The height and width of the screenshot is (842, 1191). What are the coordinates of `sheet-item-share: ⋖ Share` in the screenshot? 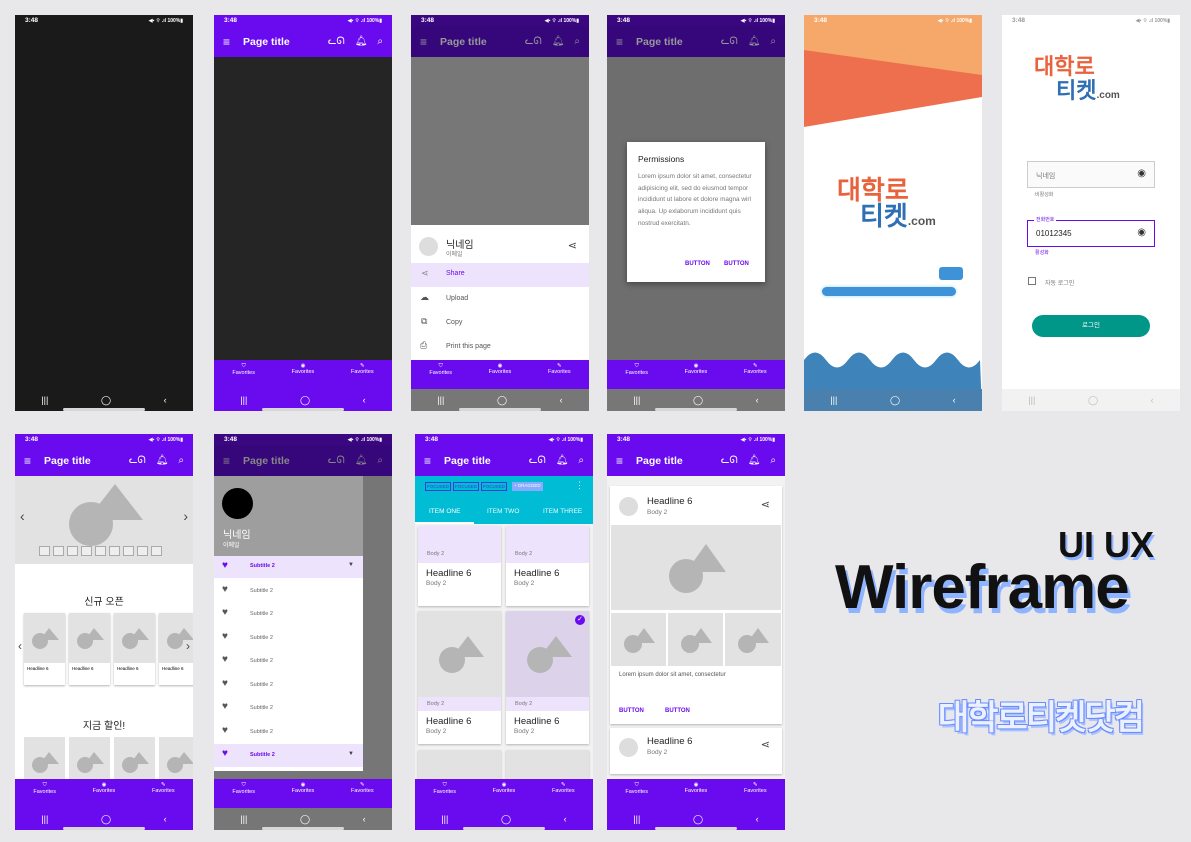 It's located at (500, 275).